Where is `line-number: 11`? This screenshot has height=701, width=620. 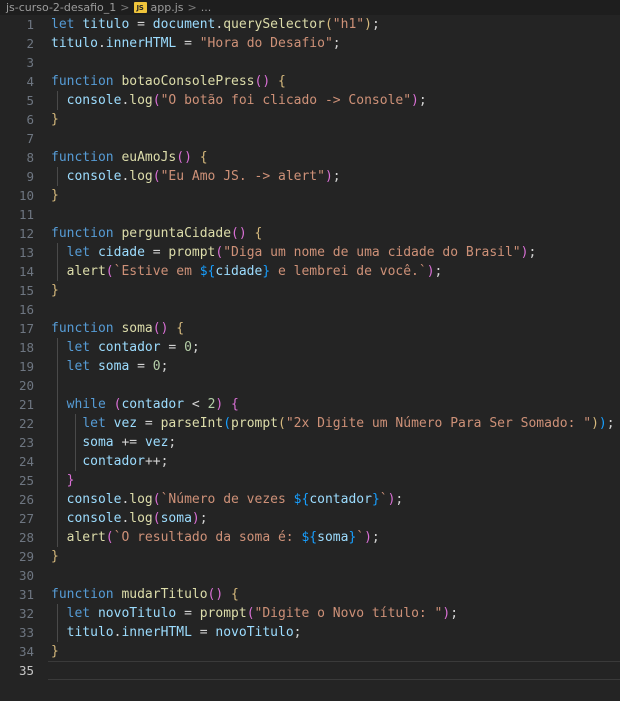
line-number: 11 is located at coordinates (26, 214).